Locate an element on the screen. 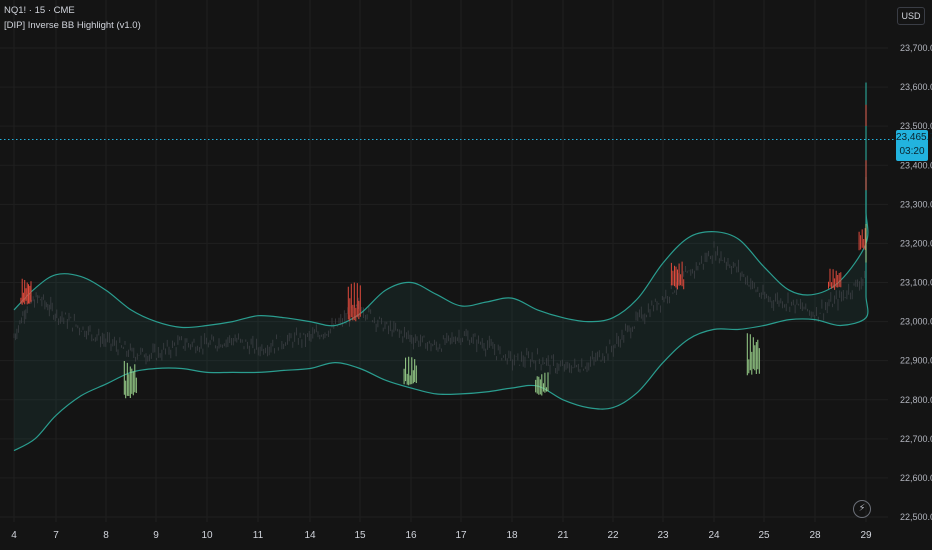  x-tick-label: 24 is located at coordinates (714, 535).